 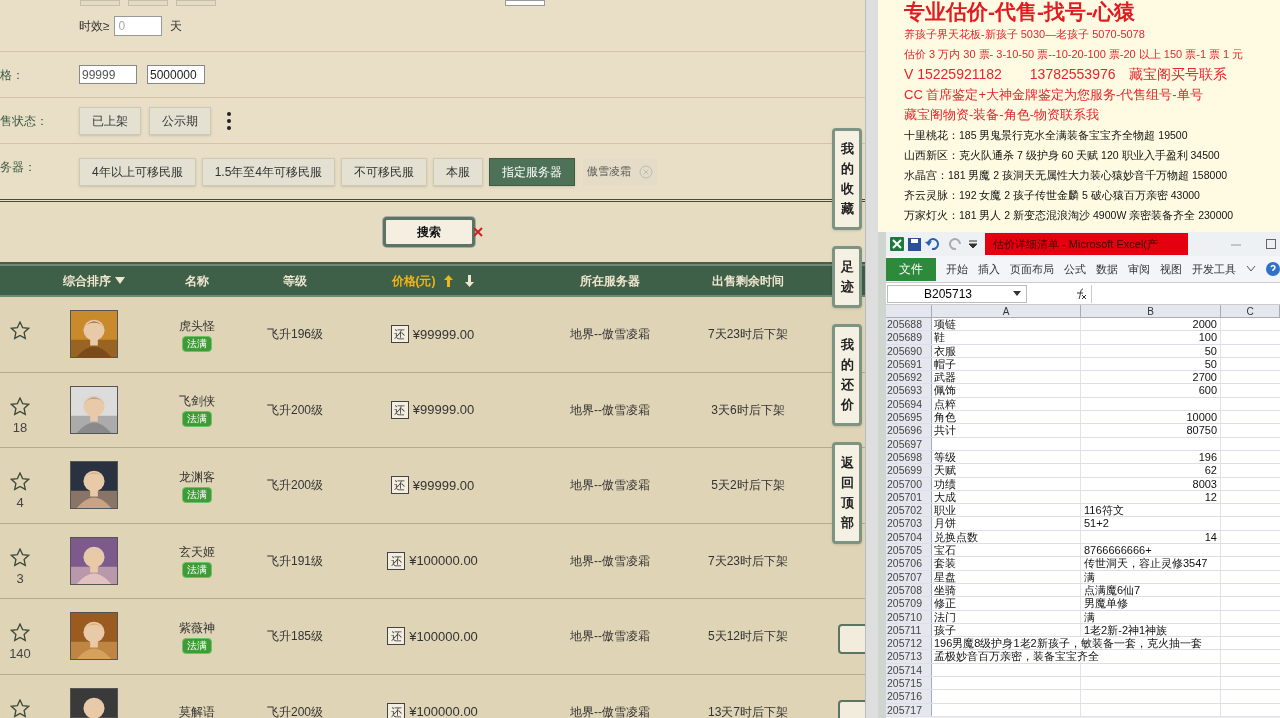 What do you see at coordinates (295, 335) in the screenshot?
I see `level-cell-text: 飞升196级` at bounding box center [295, 335].